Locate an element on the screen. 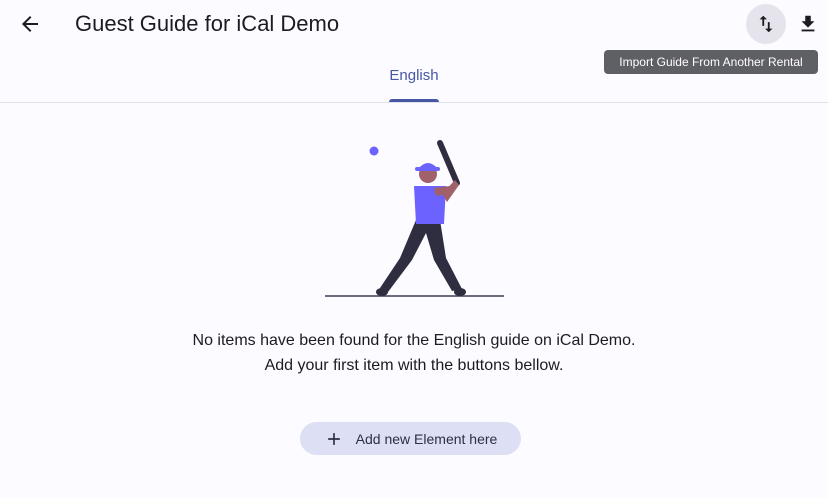 This screenshot has height=498, width=828. import-guide-button is located at coordinates (766, 24).